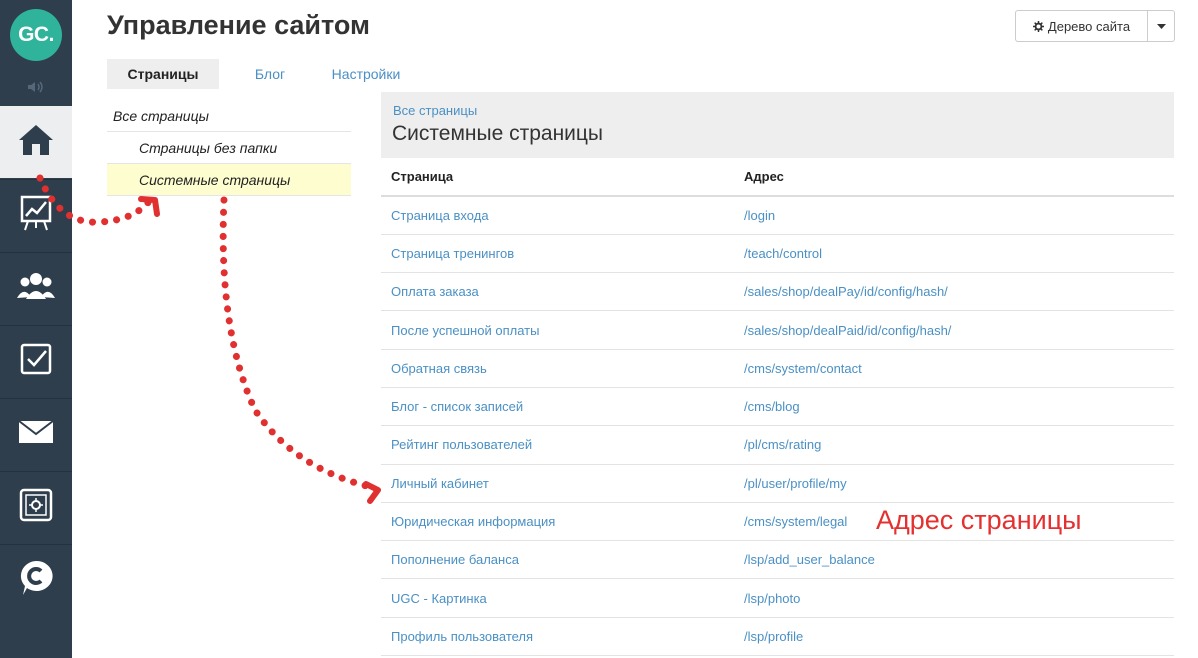  What do you see at coordinates (558, 215) in the screenshot?
I see `page-name-link: Страница входа` at bounding box center [558, 215].